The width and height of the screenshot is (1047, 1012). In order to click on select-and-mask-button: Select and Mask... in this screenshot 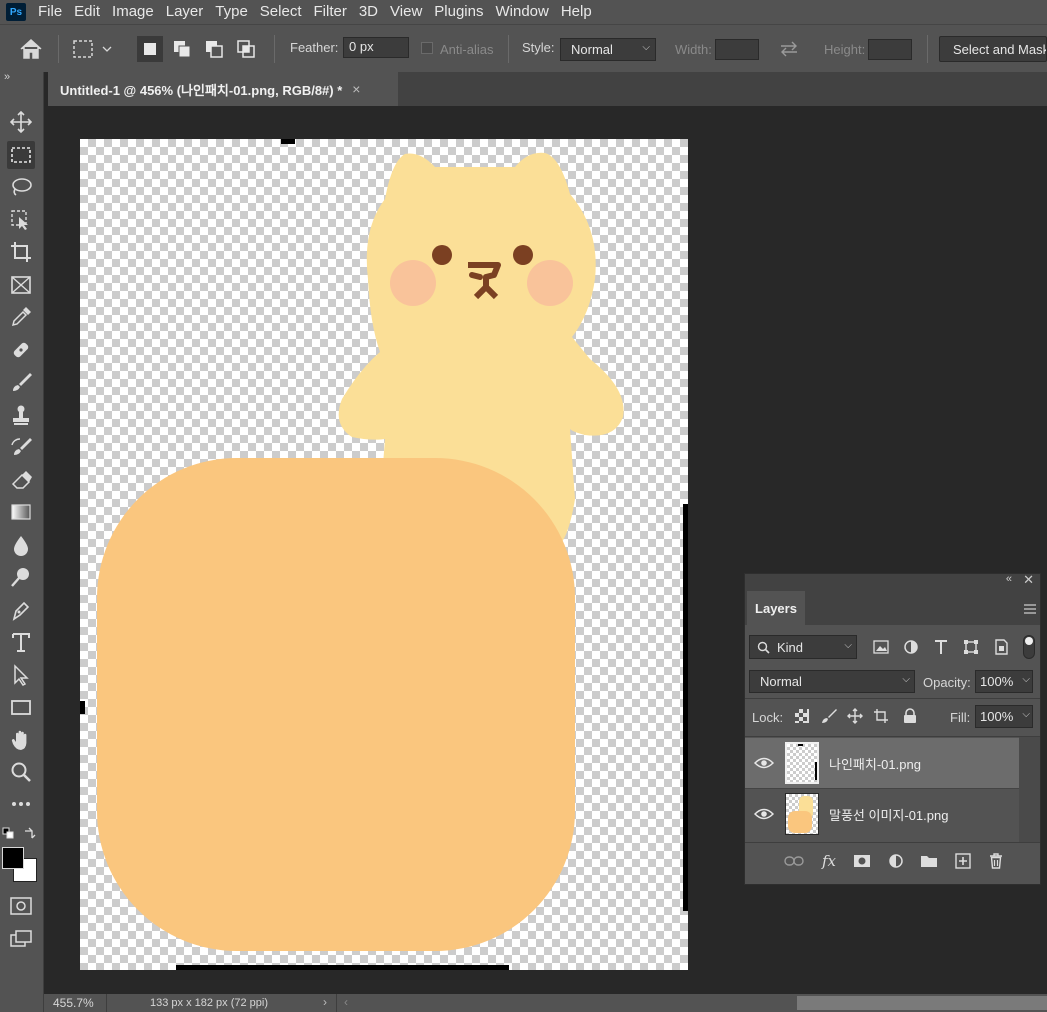, I will do `click(993, 49)`.